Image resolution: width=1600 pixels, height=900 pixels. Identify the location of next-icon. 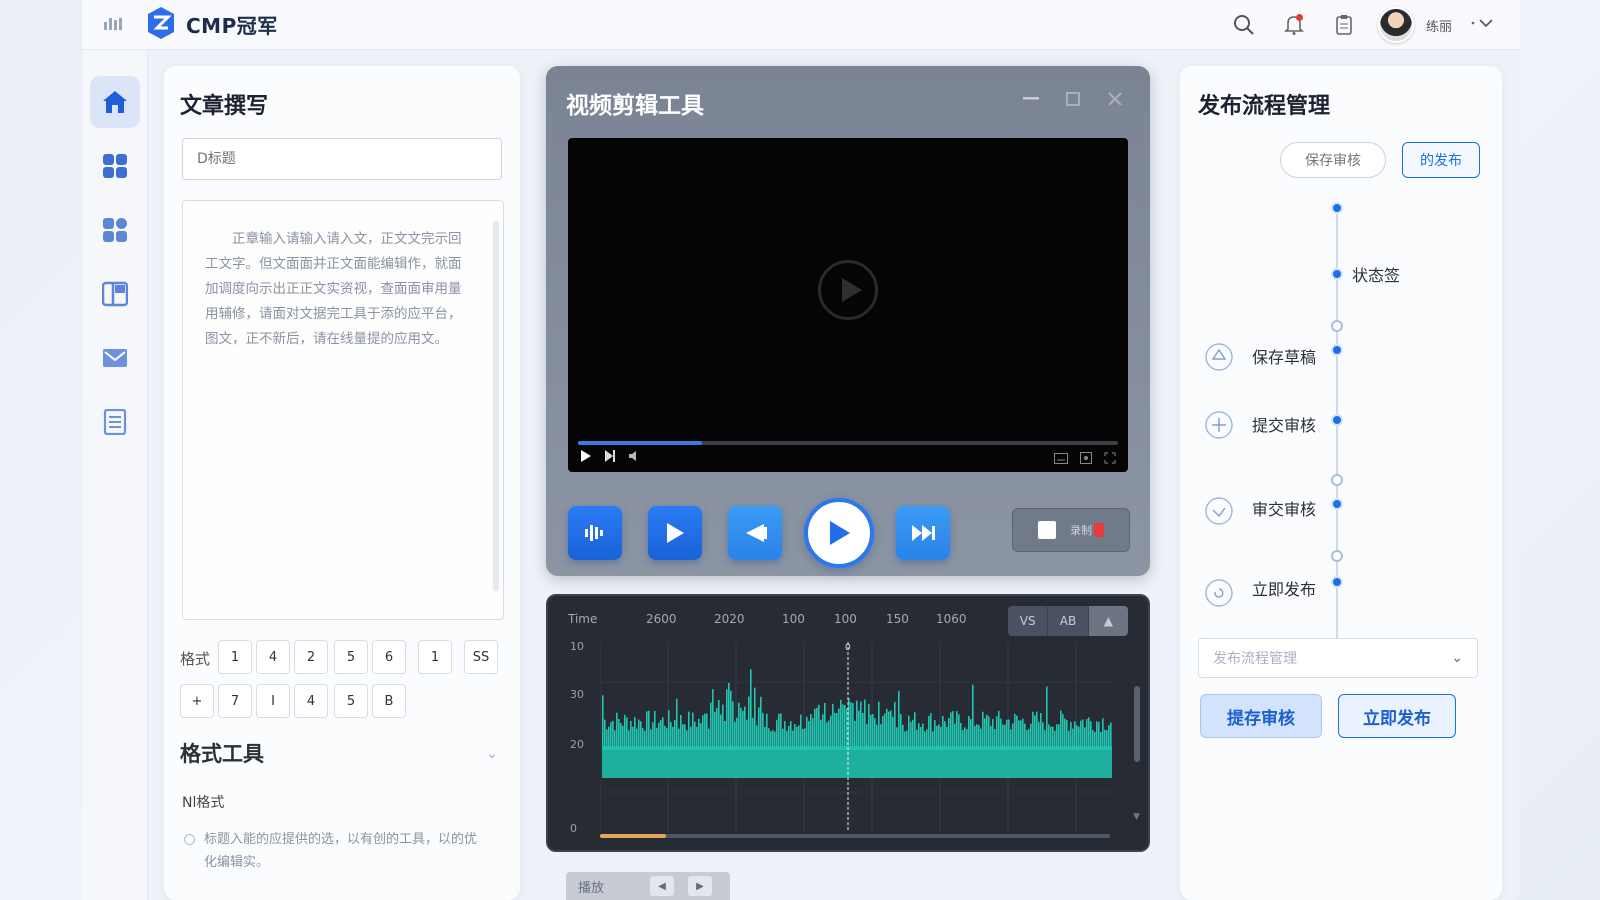
(610, 456).